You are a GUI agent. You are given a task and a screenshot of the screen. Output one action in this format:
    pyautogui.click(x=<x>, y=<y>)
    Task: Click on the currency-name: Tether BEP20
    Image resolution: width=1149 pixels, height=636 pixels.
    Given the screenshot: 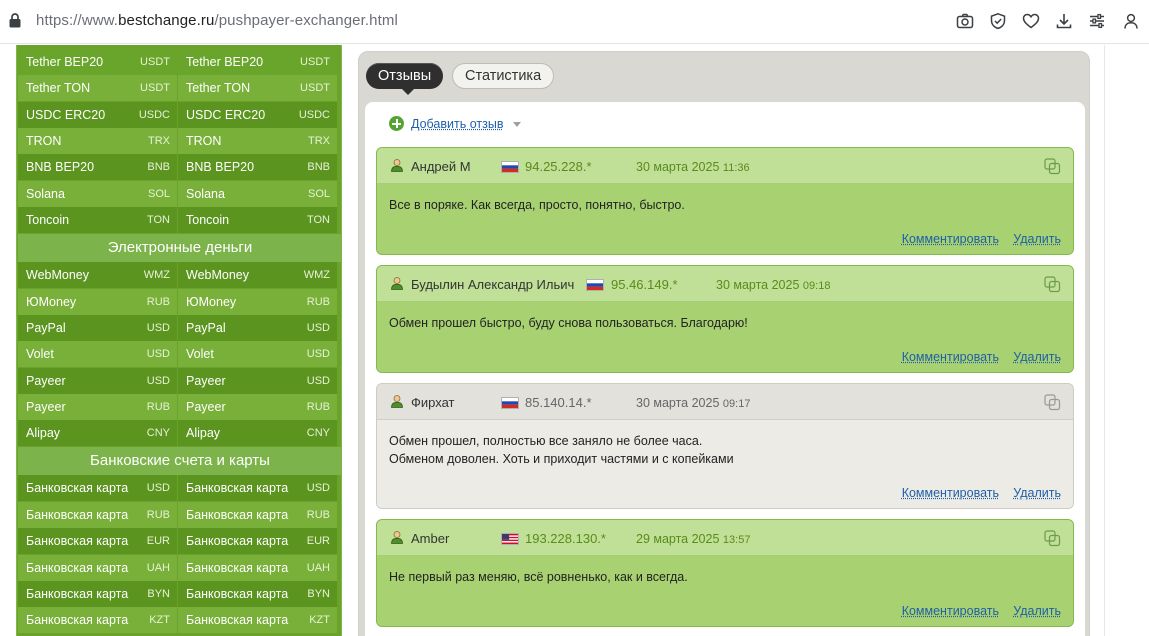 What is the action you would take?
    pyautogui.click(x=225, y=62)
    